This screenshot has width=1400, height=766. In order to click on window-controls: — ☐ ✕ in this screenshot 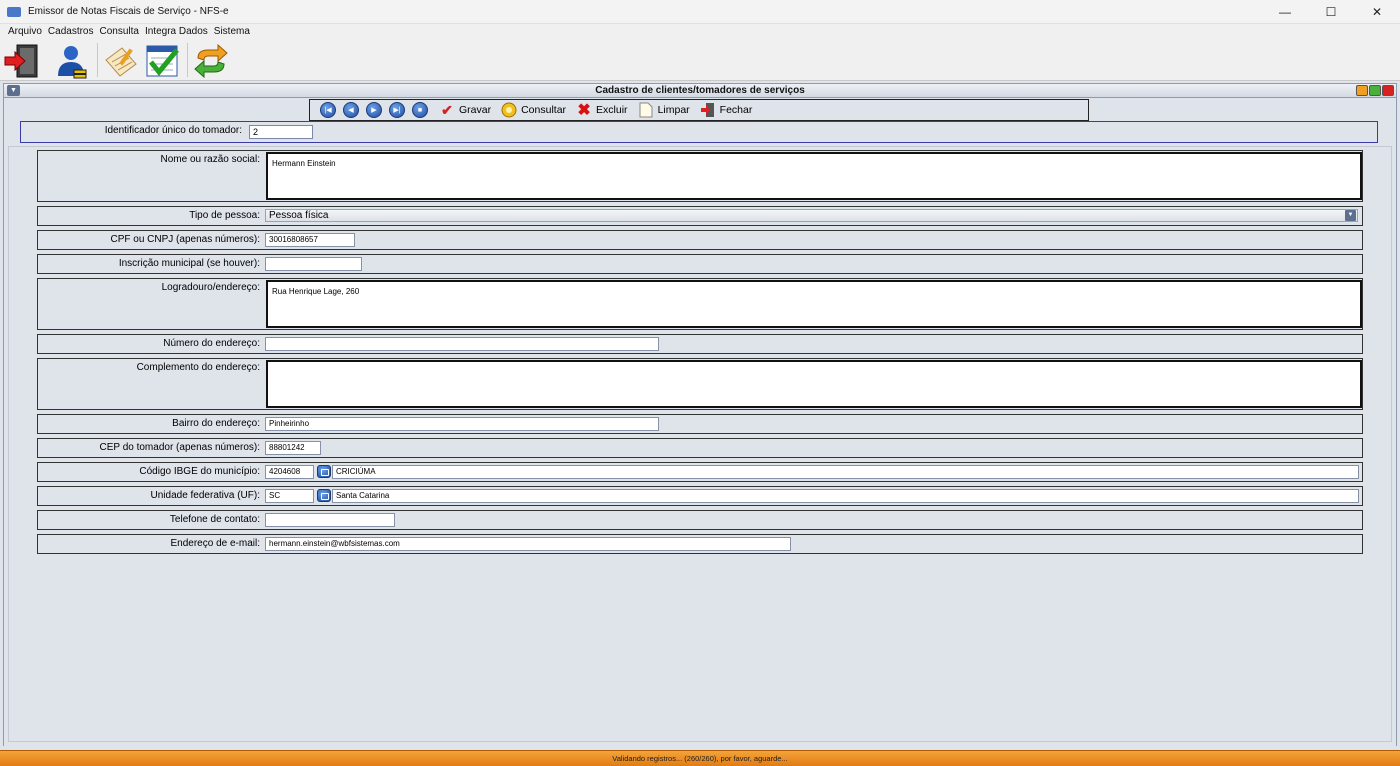, I will do `click(1331, 12)`.